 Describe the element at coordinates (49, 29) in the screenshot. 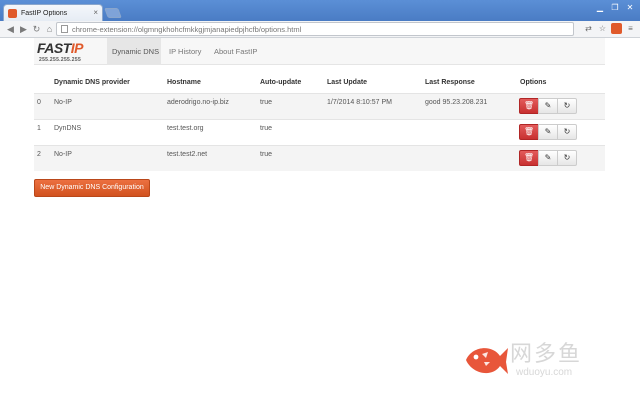

I see `home-icon: ⌂` at that location.